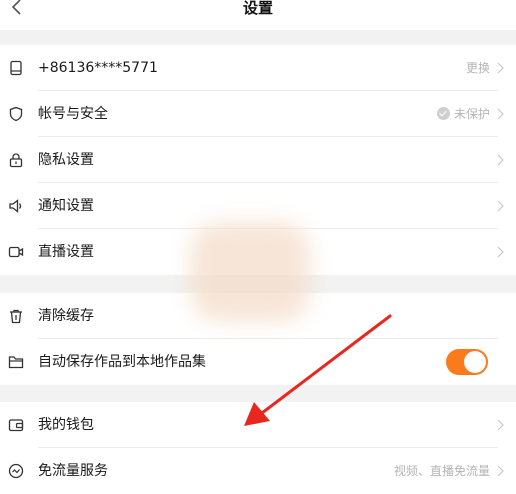 This screenshot has height=494, width=516. Describe the element at coordinates (318, 370) in the screenshot. I see `annotation-arrow-icon` at that location.